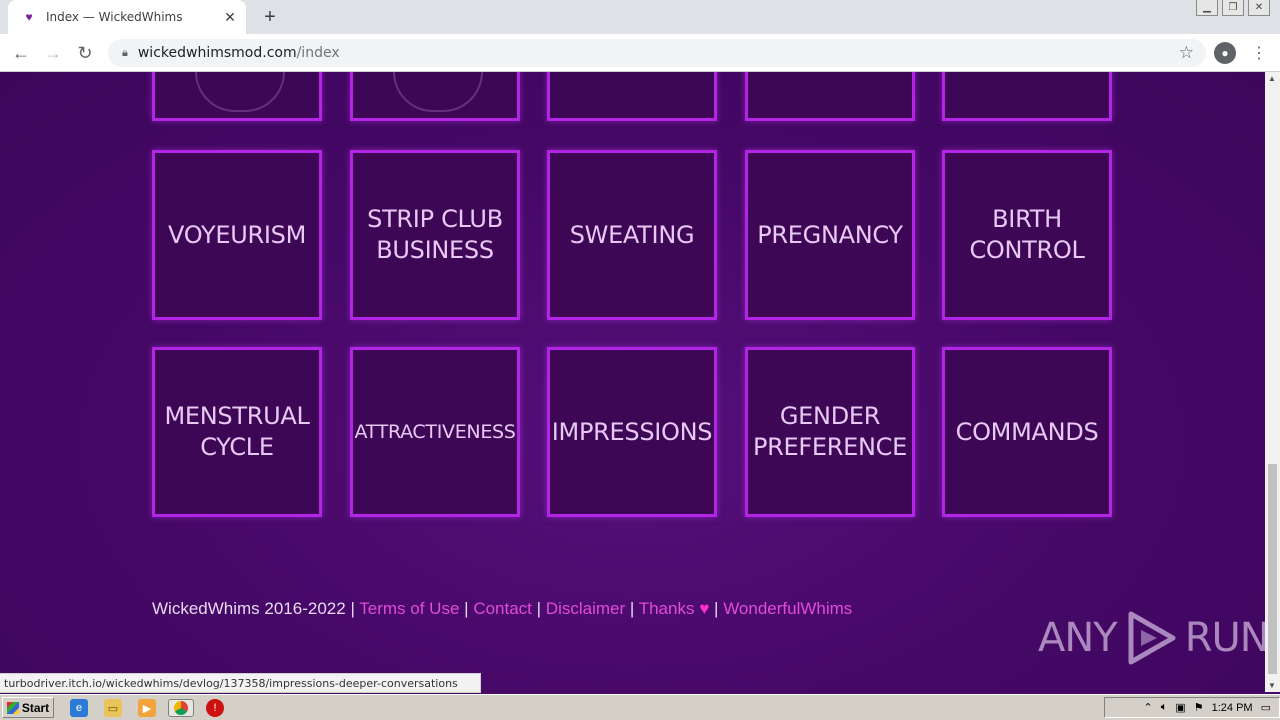 This screenshot has width=1280, height=720. Describe the element at coordinates (585, 608) in the screenshot. I see `disclaimer-link: Disclaimer` at that location.